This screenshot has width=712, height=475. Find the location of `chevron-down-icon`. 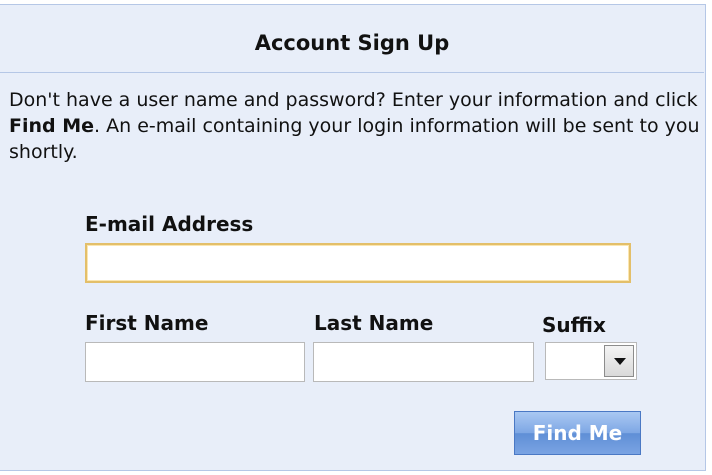

chevron-down-icon is located at coordinates (620, 361).